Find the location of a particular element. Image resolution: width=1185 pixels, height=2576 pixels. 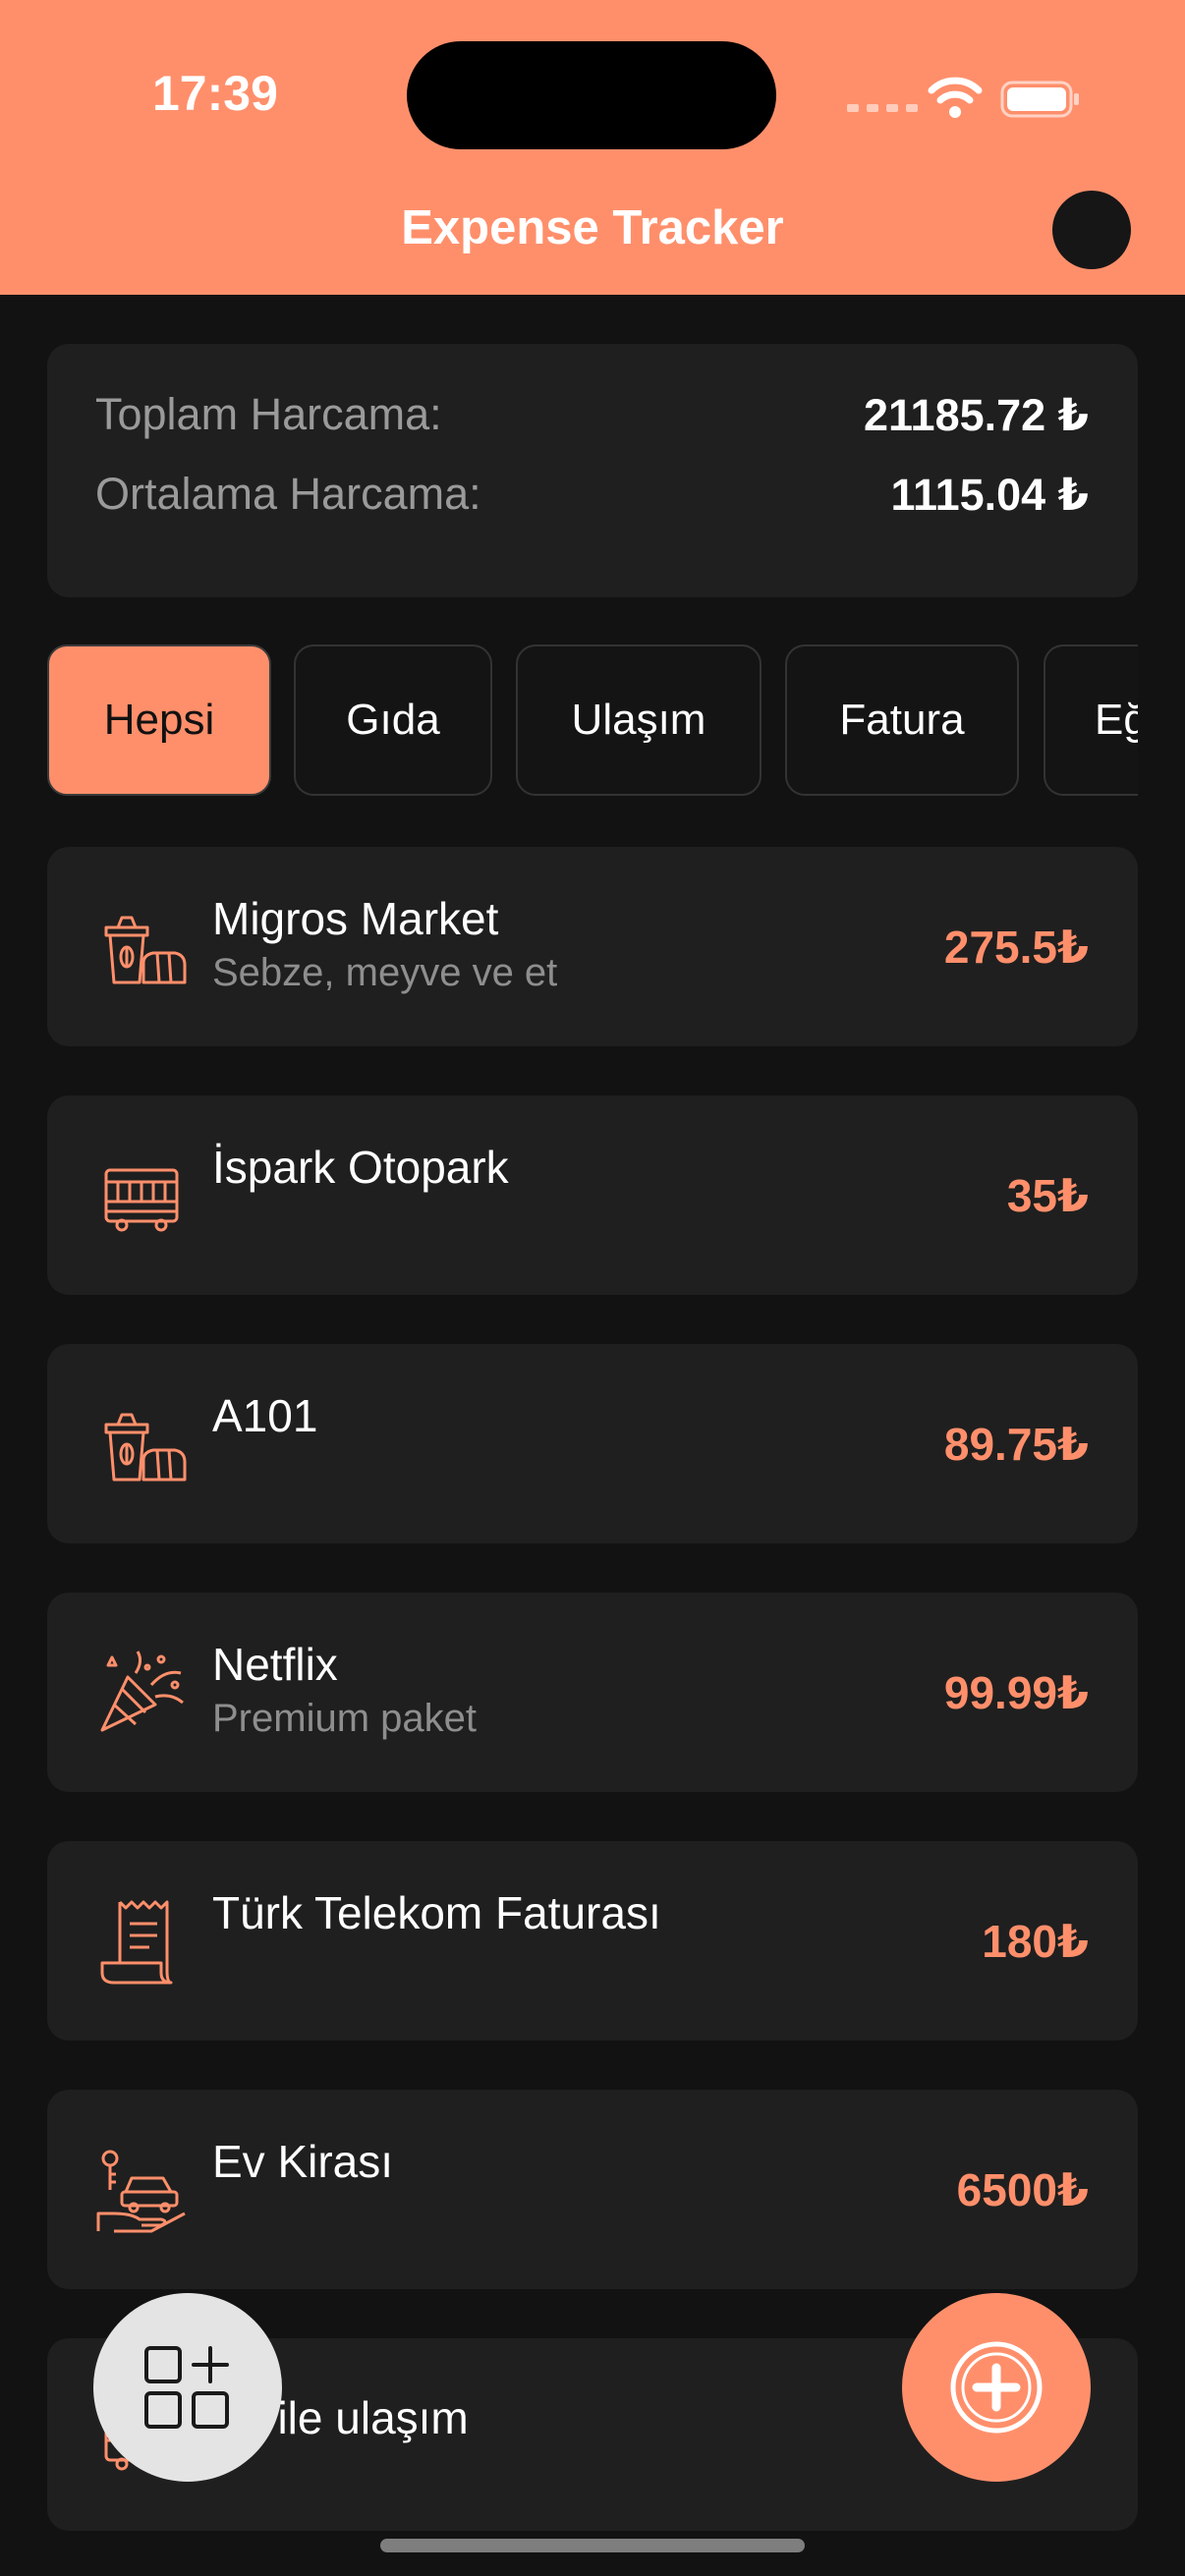

expense-card: A101 89.75₺ is located at coordinates (592, 1443).